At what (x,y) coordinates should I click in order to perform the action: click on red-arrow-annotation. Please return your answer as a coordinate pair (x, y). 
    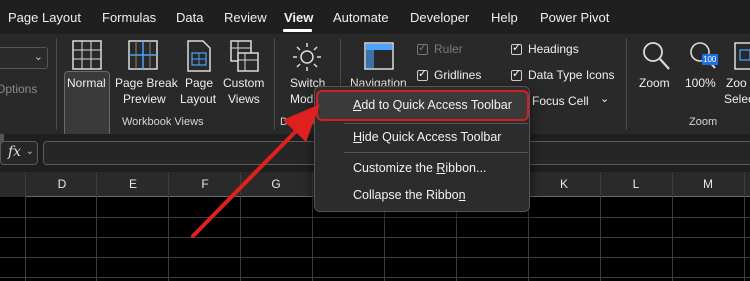
    Looking at the image, I should click on (255, 171).